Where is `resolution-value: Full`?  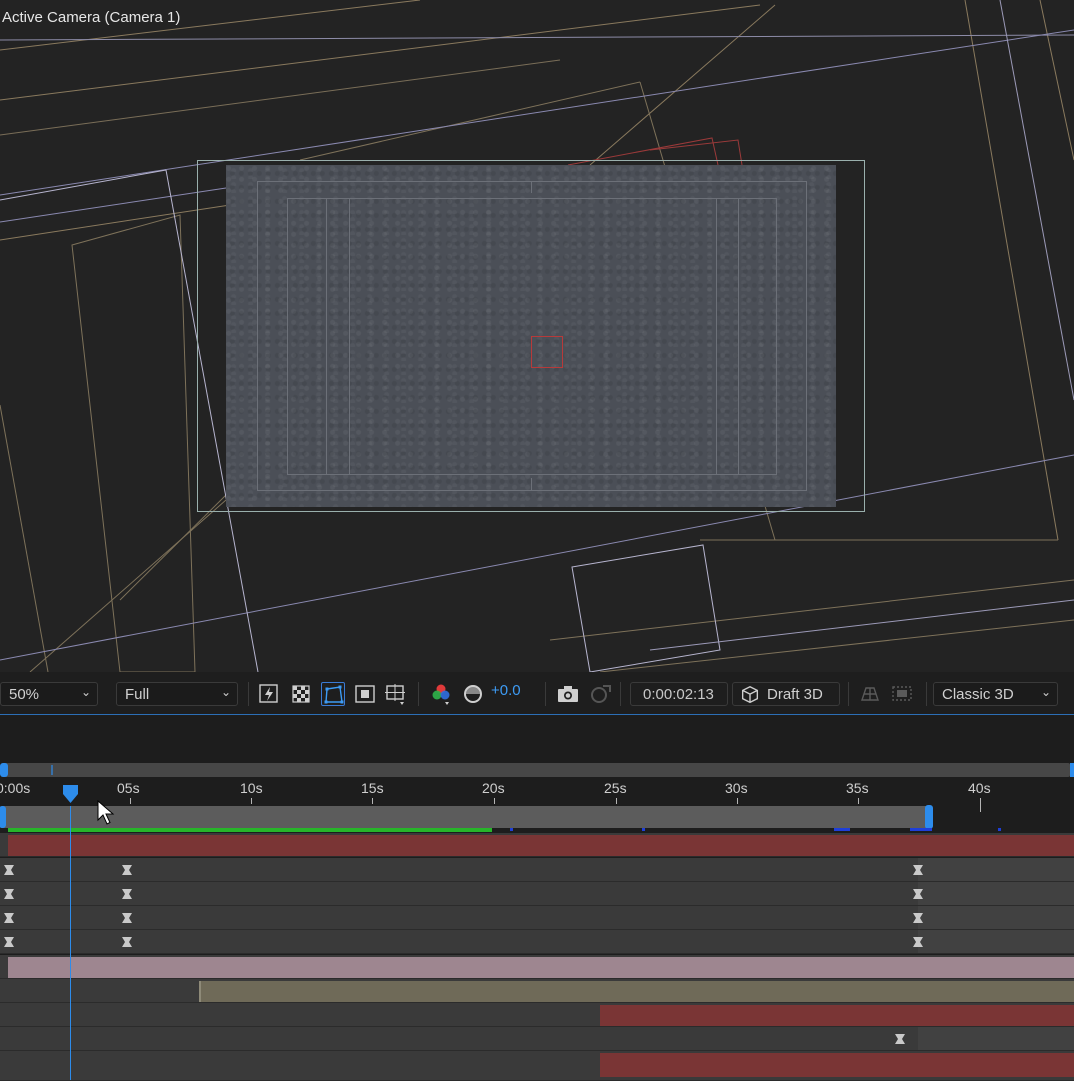 resolution-value: Full is located at coordinates (137, 694).